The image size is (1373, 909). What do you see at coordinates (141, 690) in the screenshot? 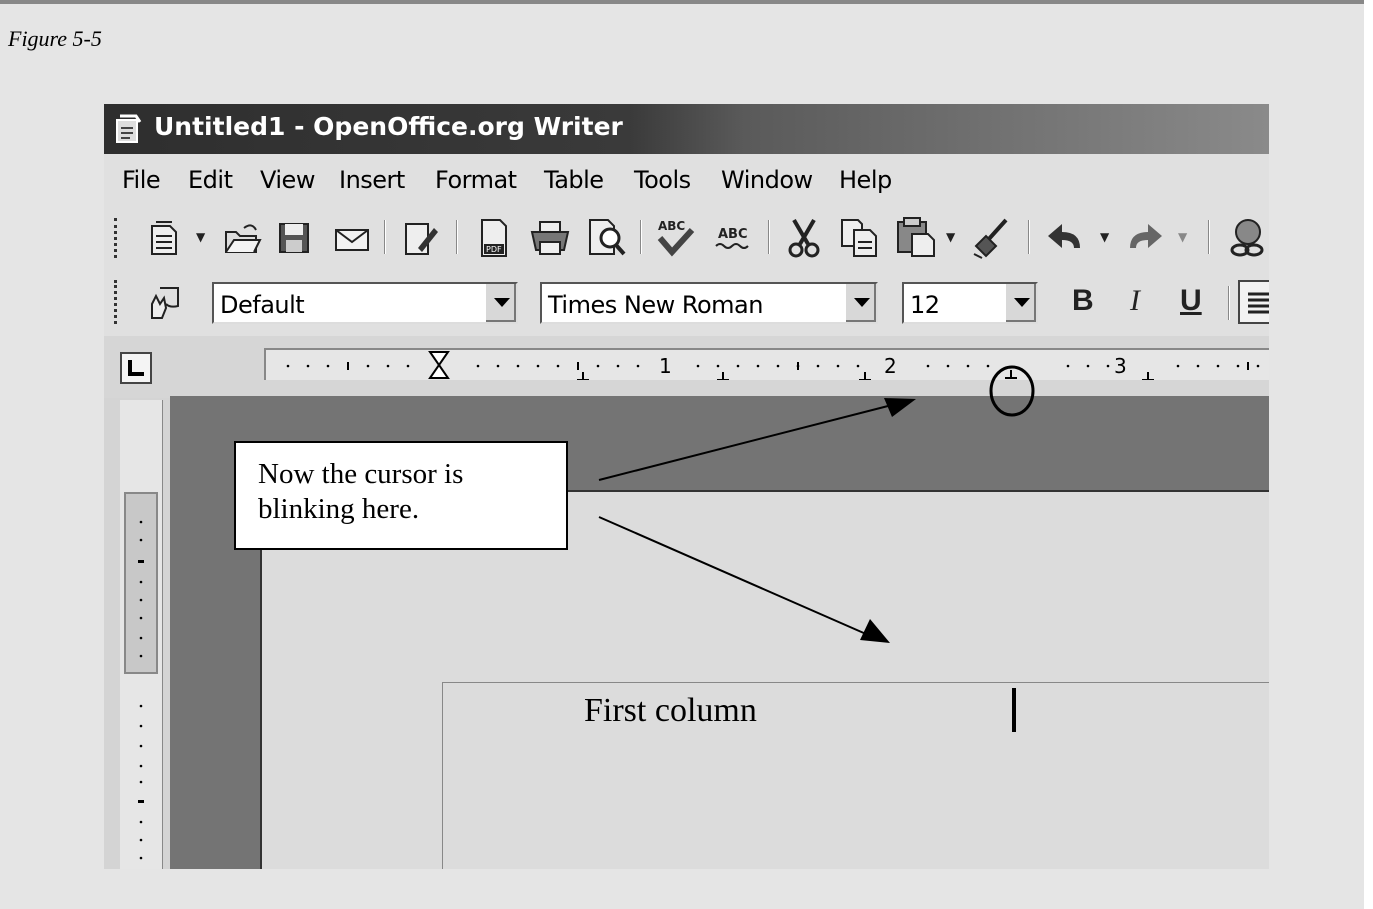
I see `vertical-ruler-ticks` at bounding box center [141, 690].